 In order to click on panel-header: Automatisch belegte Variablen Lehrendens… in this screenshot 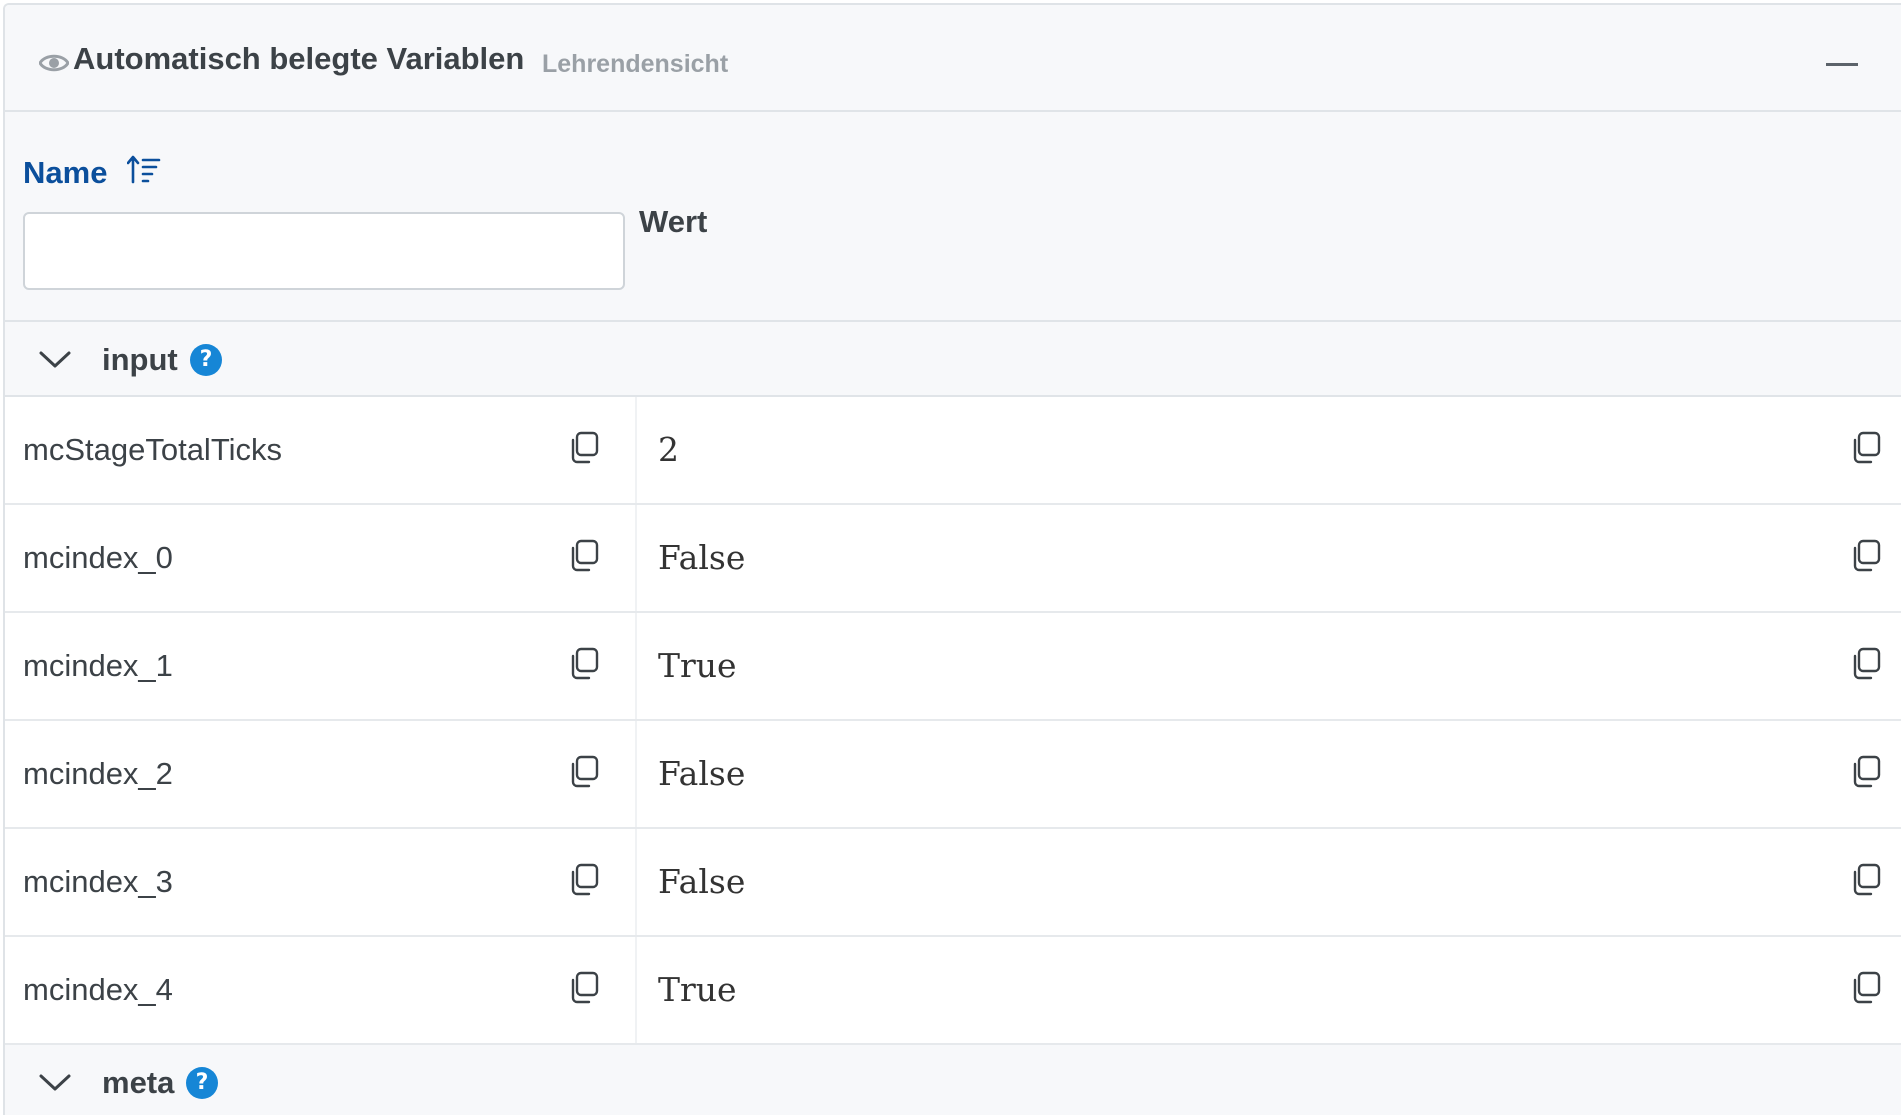, I will do `click(953, 58)`.